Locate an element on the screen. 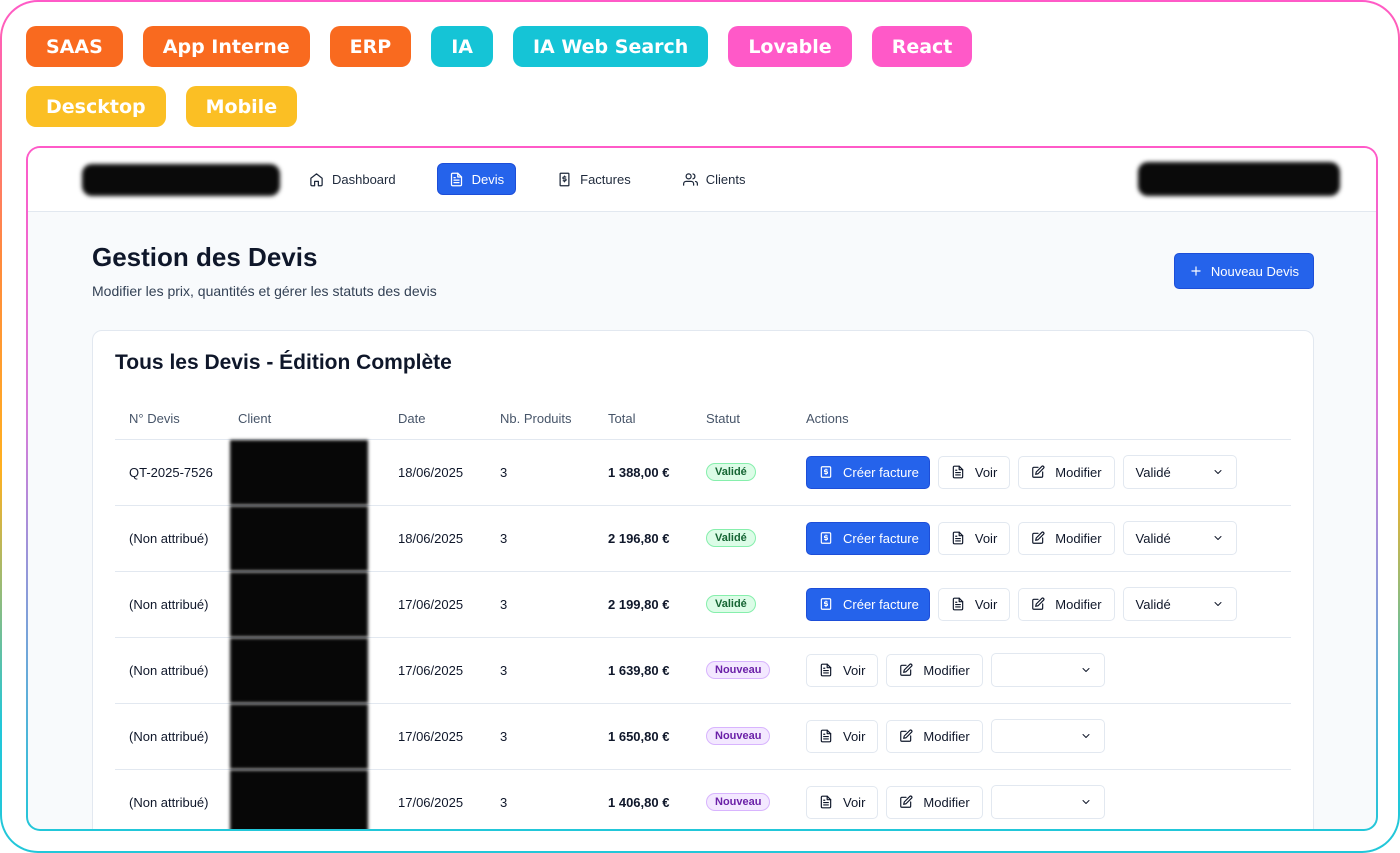 The height and width of the screenshot is (853, 1400). user-menu-redacted is located at coordinates (1239, 179).